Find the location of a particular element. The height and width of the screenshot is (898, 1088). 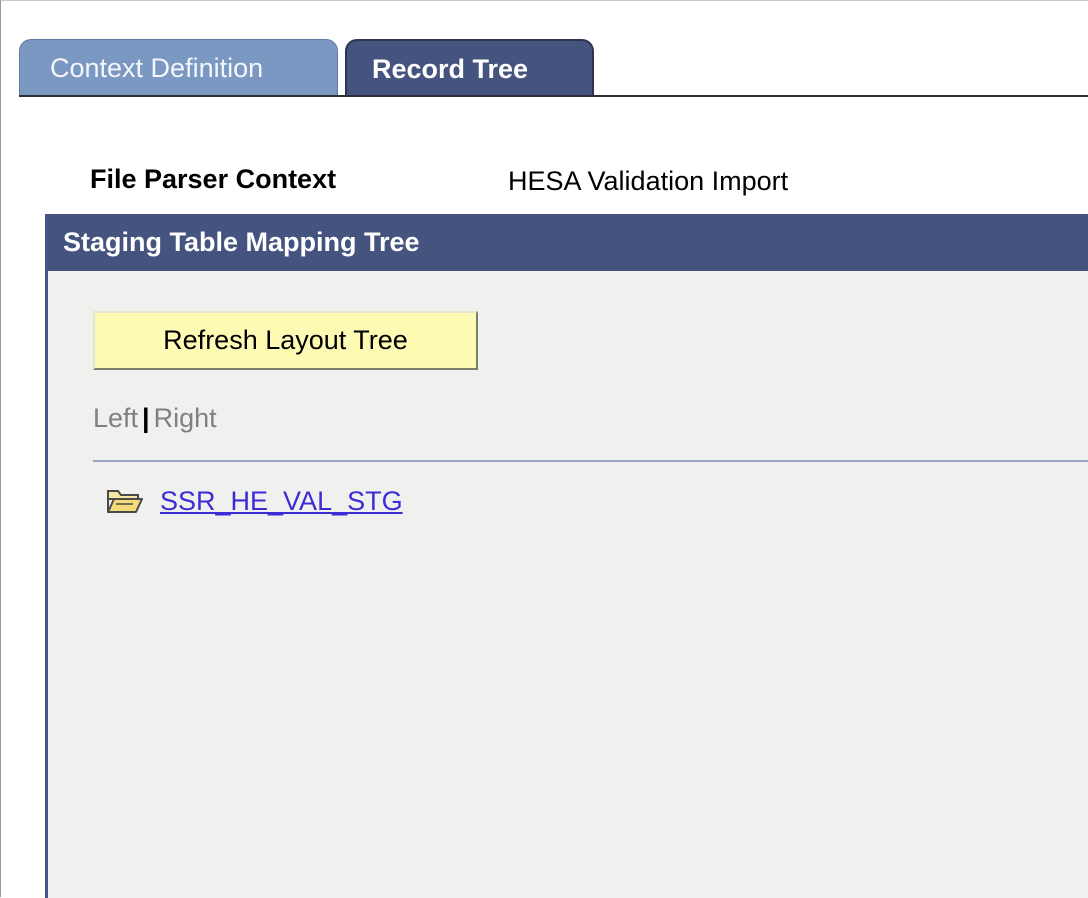

right-link: Right is located at coordinates (185, 418).